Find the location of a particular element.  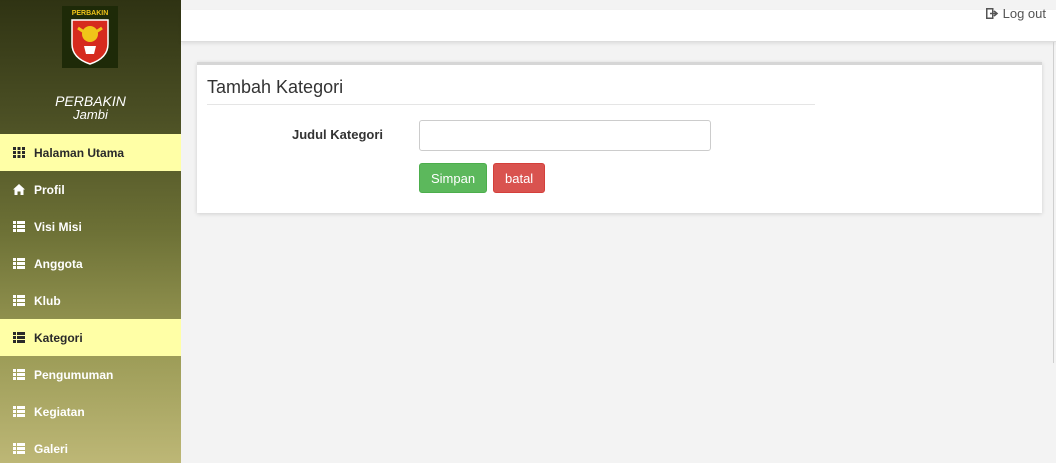

sidebar-item-kegiatan: Kegiatan is located at coordinates (90, 411).